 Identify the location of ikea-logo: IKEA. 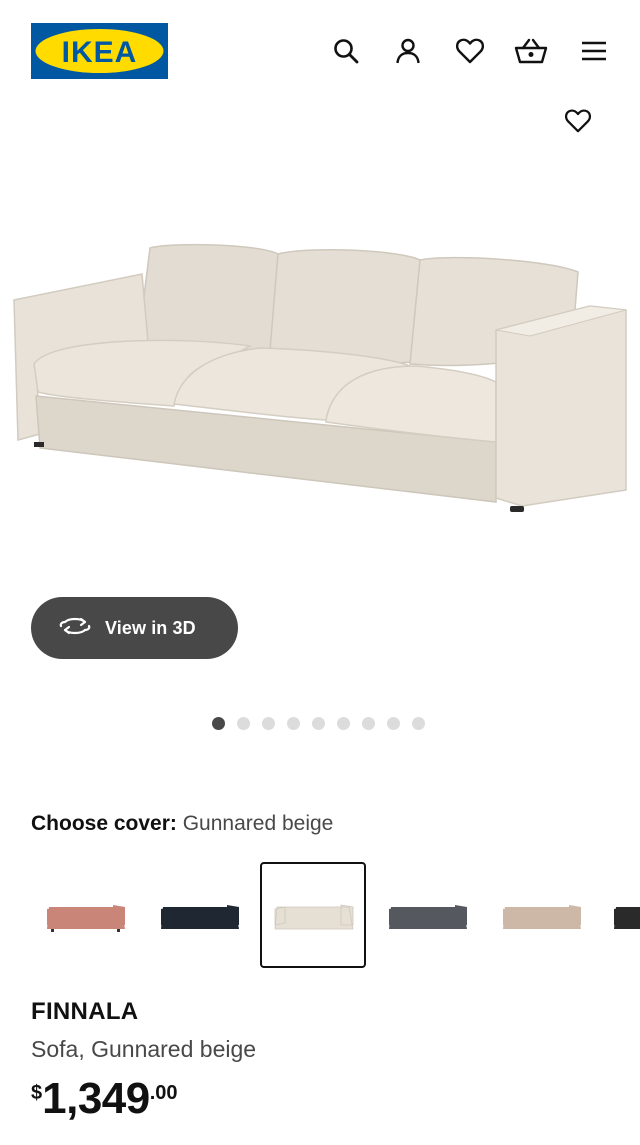
(99, 51).